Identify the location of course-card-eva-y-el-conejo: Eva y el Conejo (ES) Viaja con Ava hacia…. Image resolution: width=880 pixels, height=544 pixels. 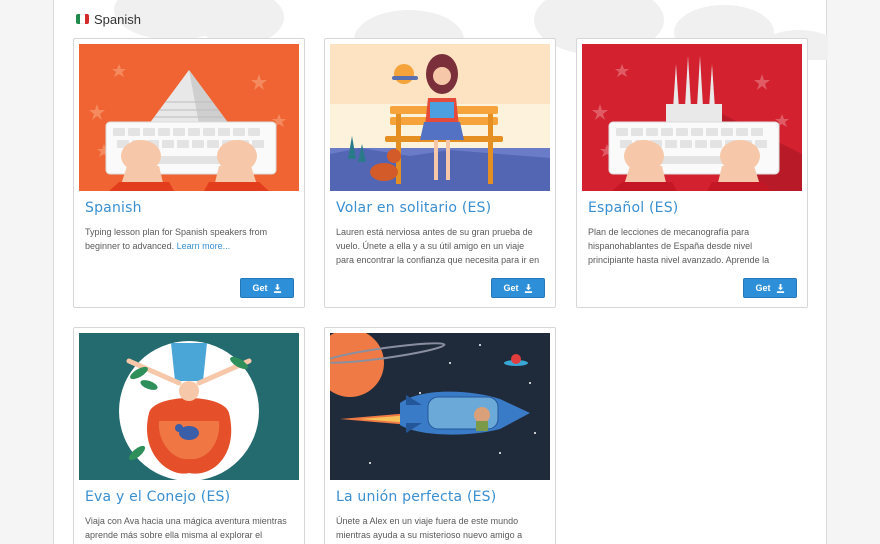
(189, 435).